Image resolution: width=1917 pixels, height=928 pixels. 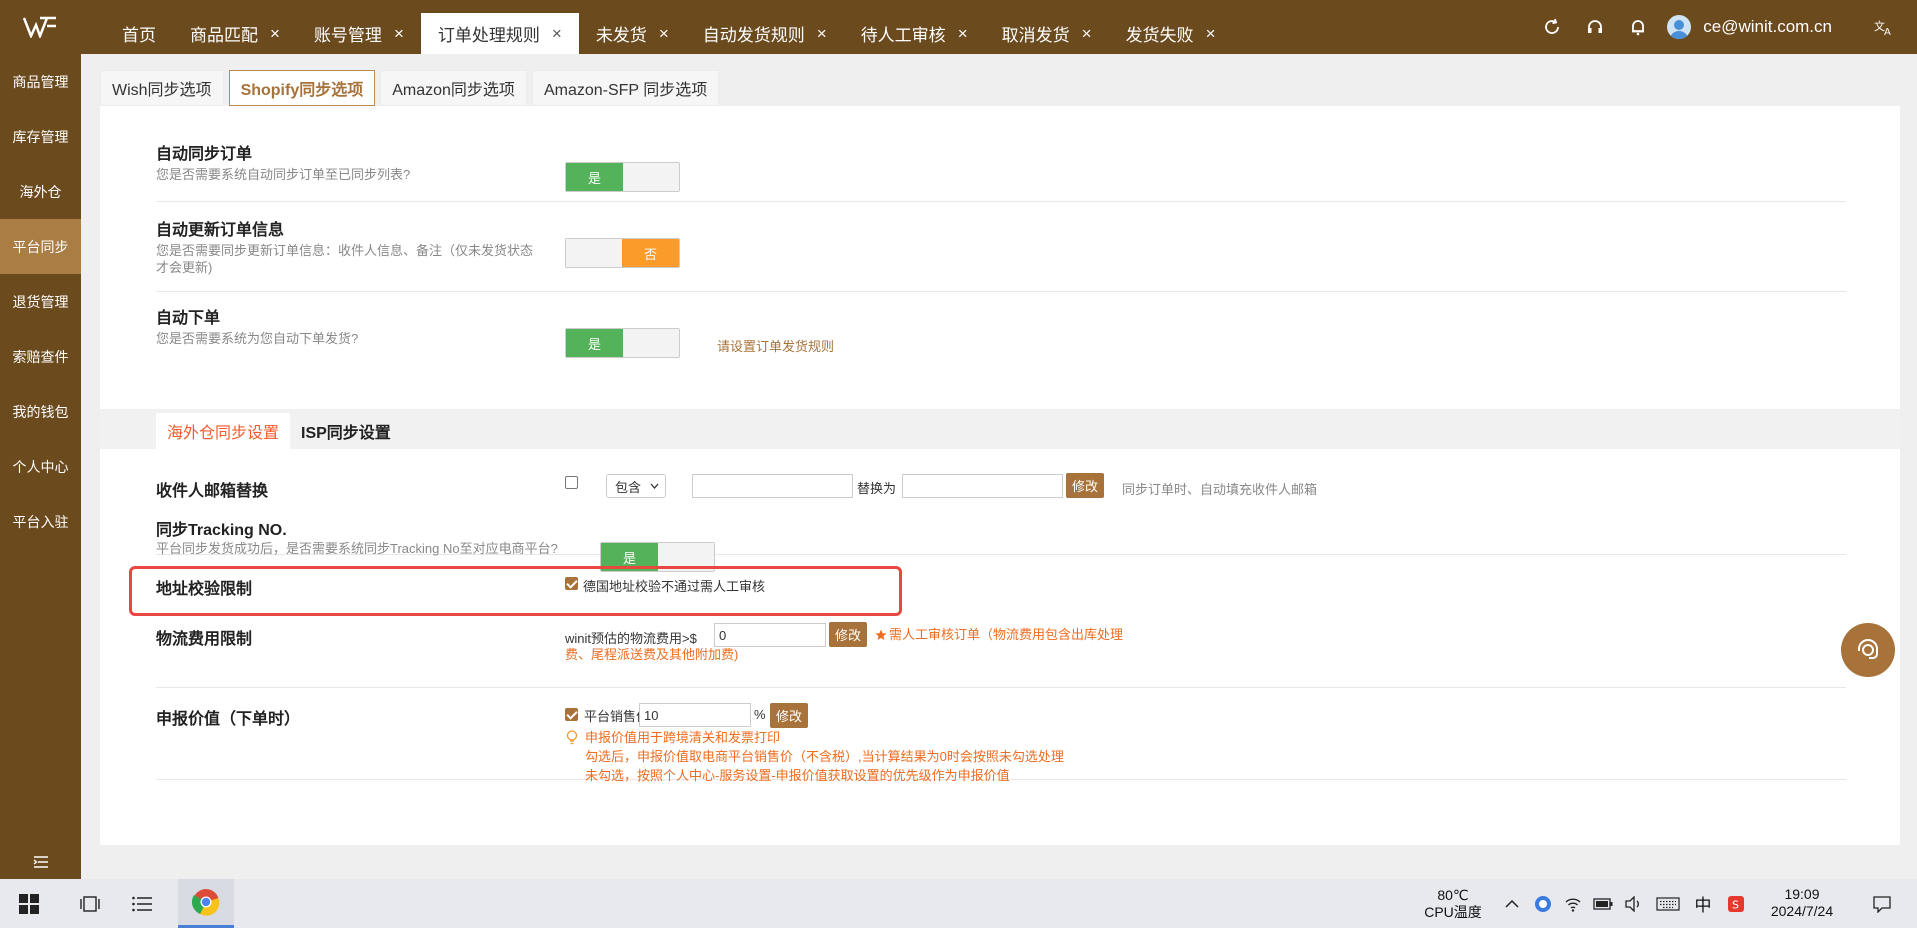 I want to click on email-modify-button: 修改, so click(x=1085, y=485).